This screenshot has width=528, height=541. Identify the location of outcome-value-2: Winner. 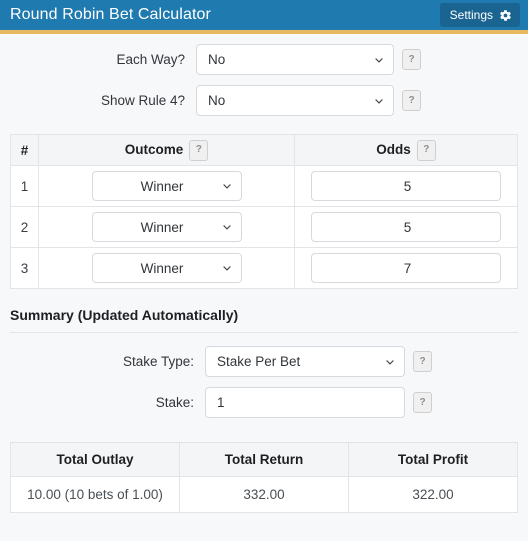
(162, 227).